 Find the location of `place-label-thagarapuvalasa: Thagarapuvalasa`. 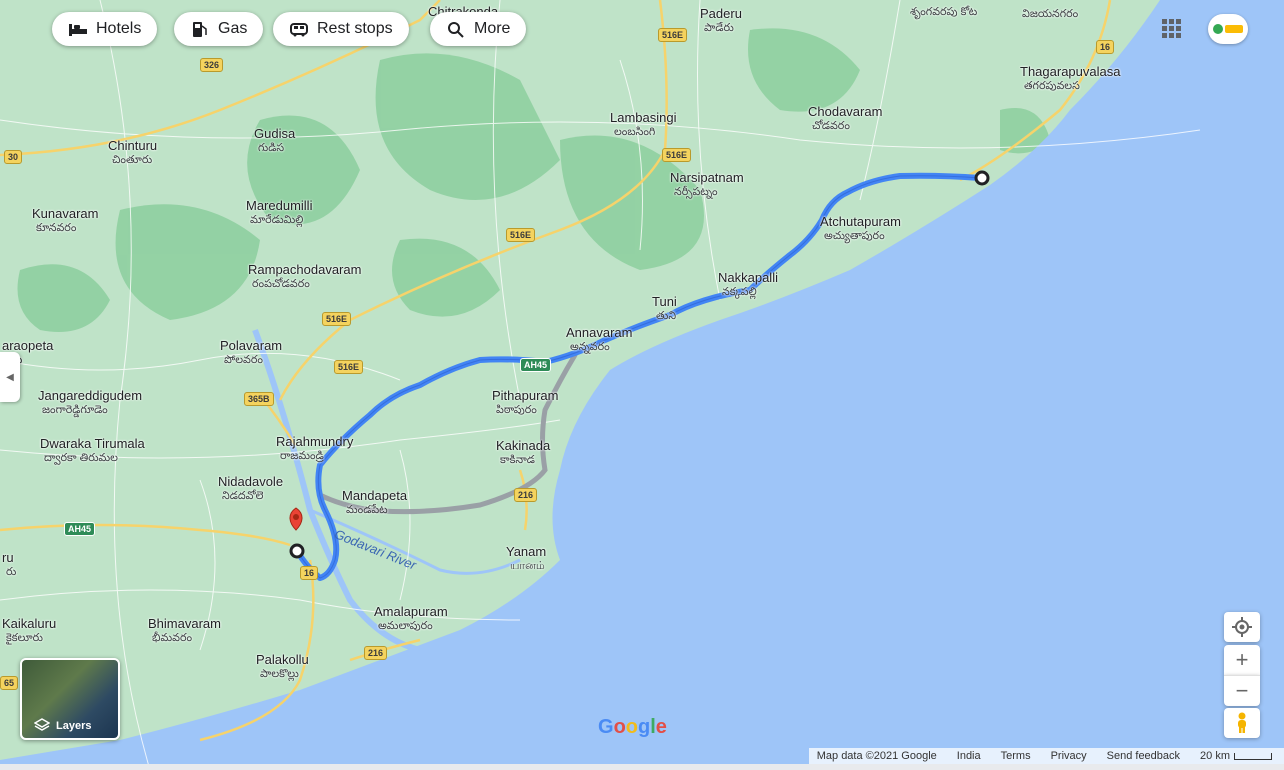

place-label-thagarapuvalasa: Thagarapuvalasa is located at coordinates (1070, 71).